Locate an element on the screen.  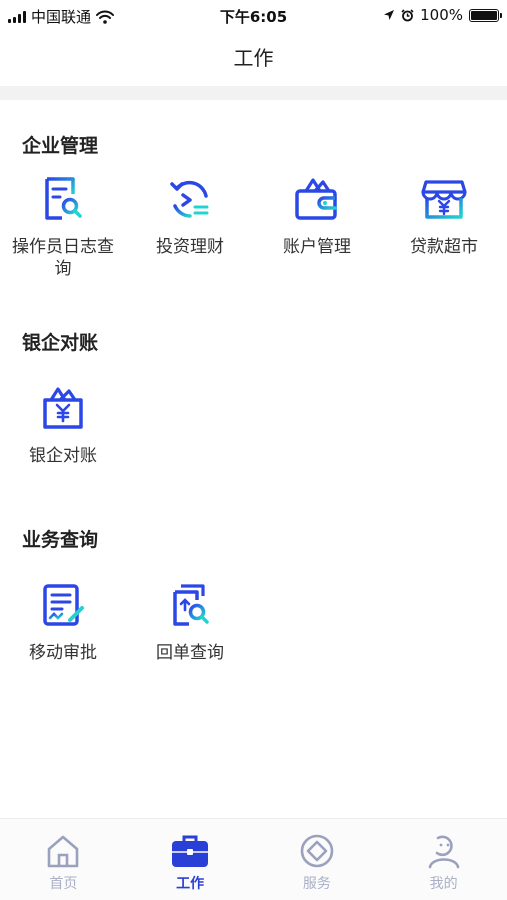
status-bar: 中国联通 下午6:05 100% is located at coordinates (253, 15).